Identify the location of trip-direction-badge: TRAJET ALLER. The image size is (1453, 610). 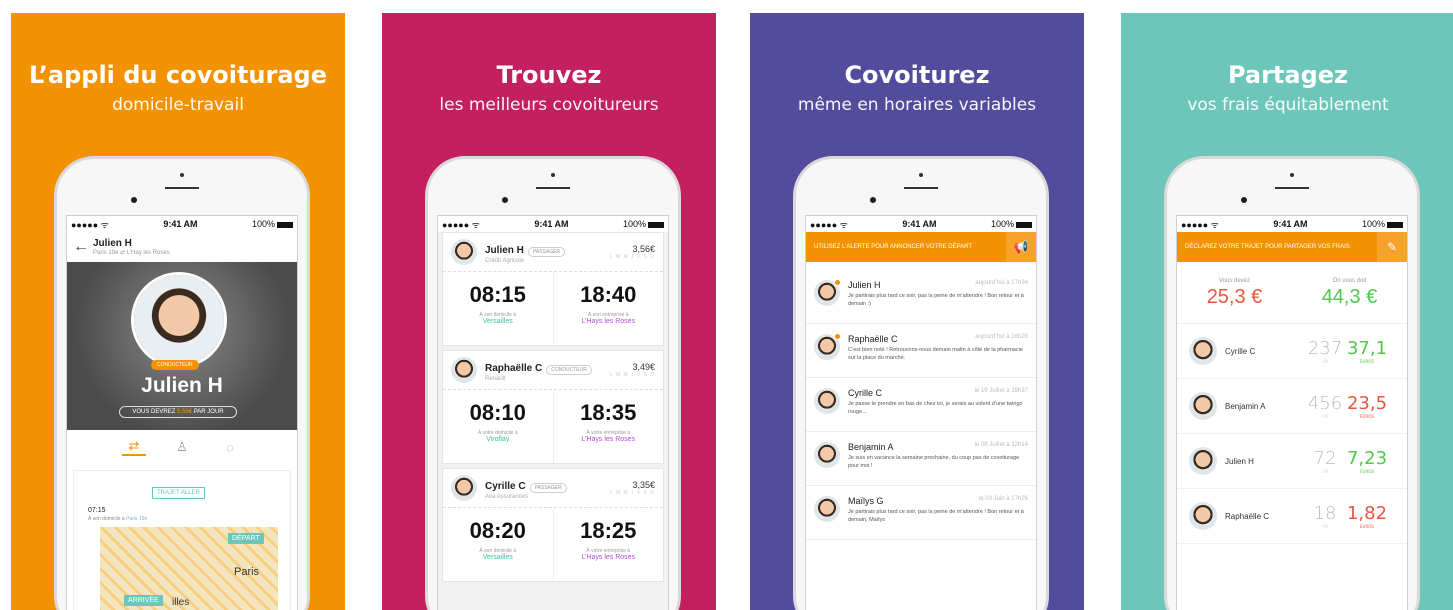
(178, 493).